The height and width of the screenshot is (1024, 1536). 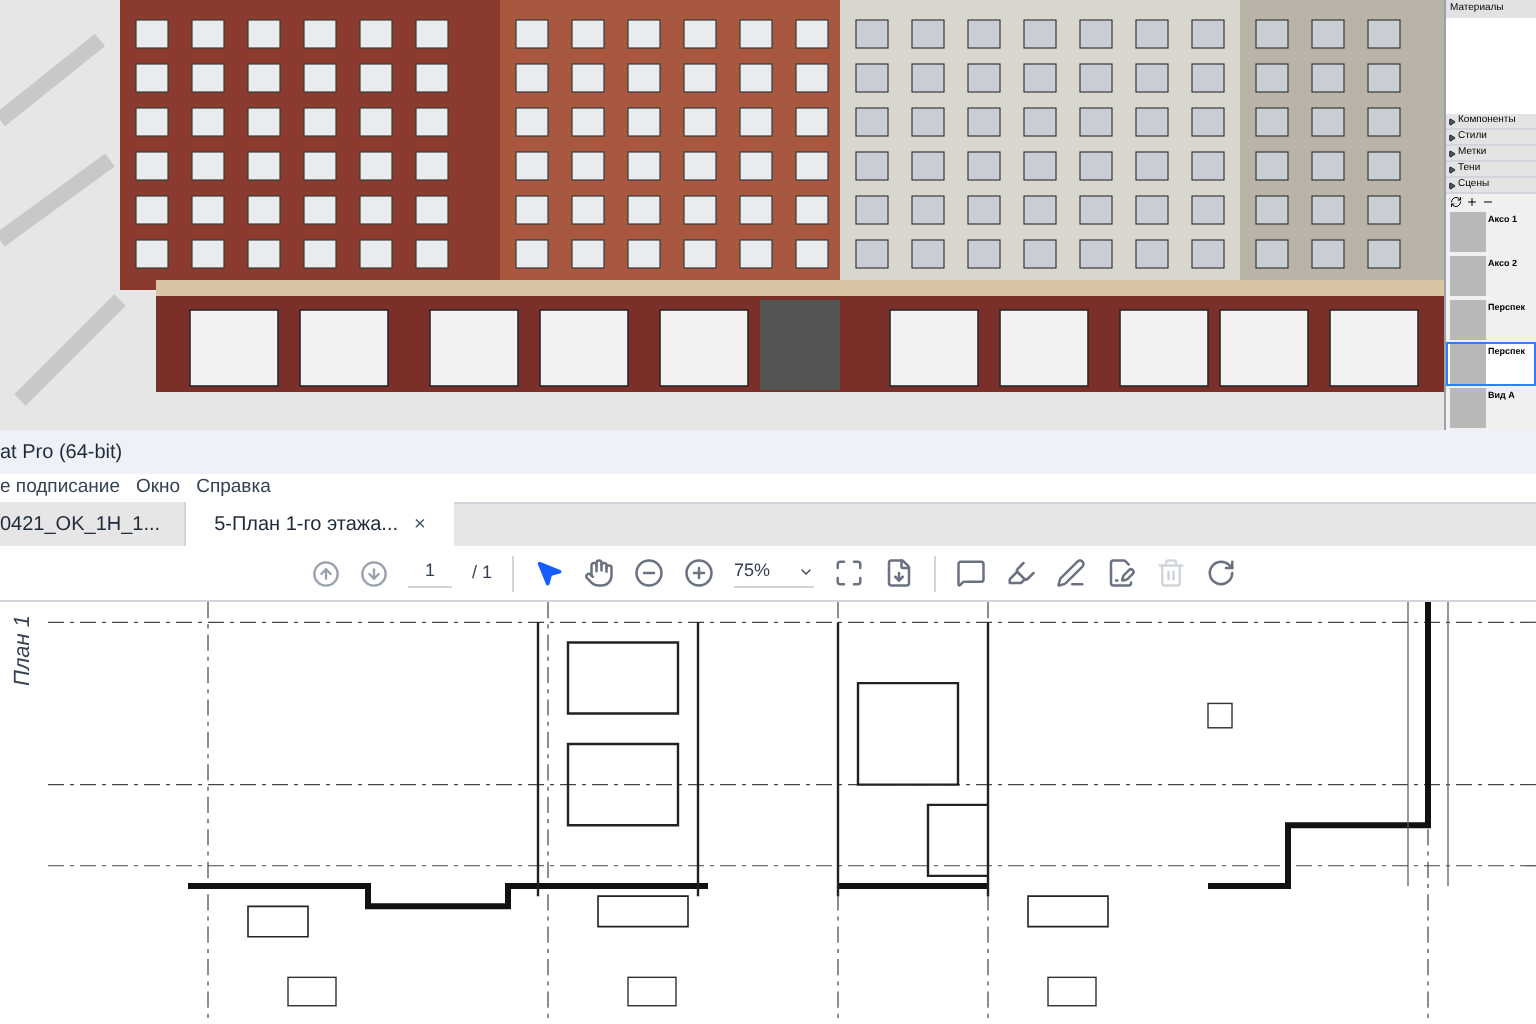 I want to click on comment-icon, so click(x=971, y=573).